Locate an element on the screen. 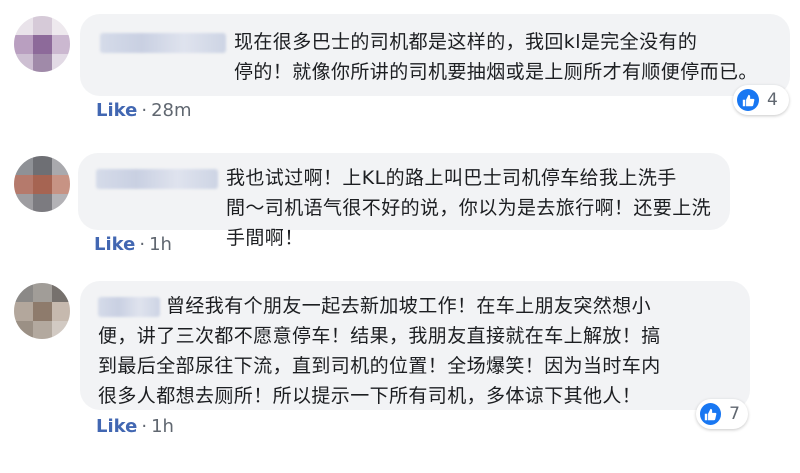 The height and width of the screenshot is (473, 800). reaction-count: 7 is located at coordinates (722, 414).